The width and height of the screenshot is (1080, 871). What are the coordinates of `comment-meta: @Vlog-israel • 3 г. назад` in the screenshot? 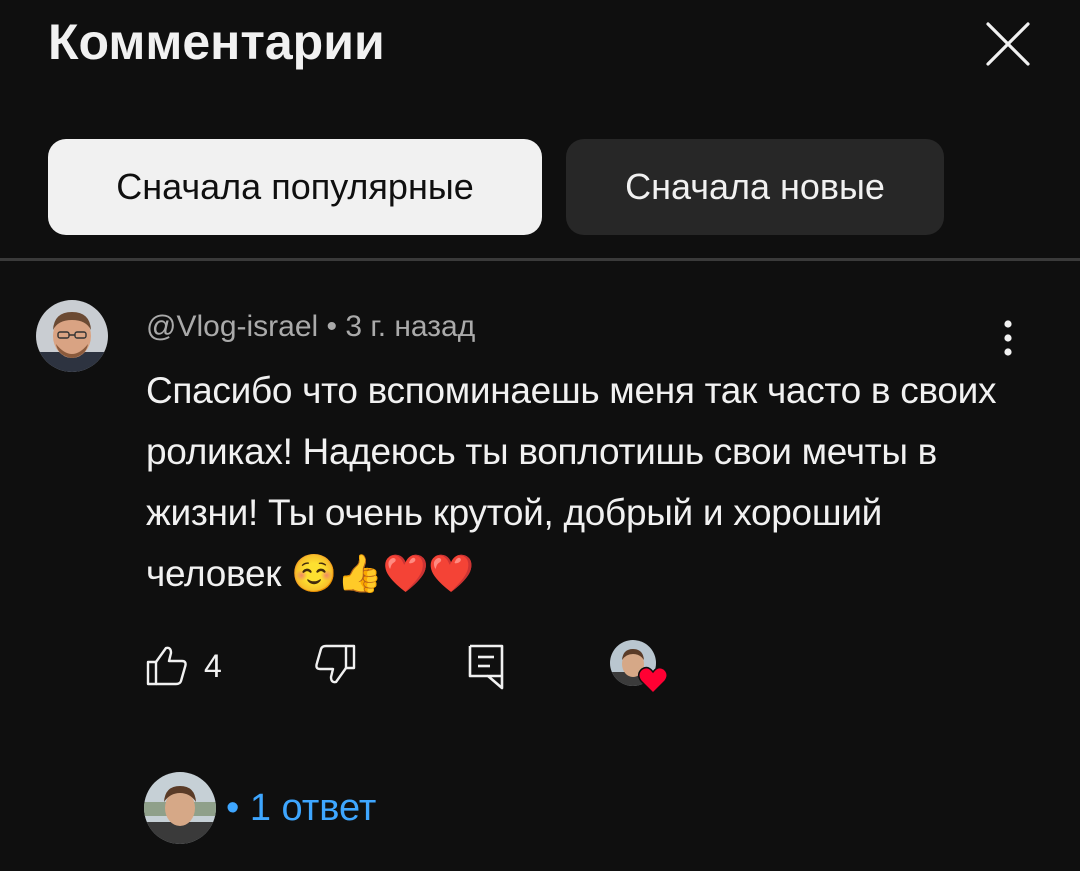 It's located at (310, 327).